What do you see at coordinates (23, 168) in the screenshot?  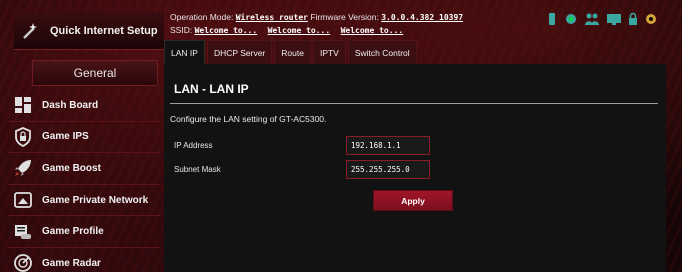 I see `rocket-icon` at bounding box center [23, 168].